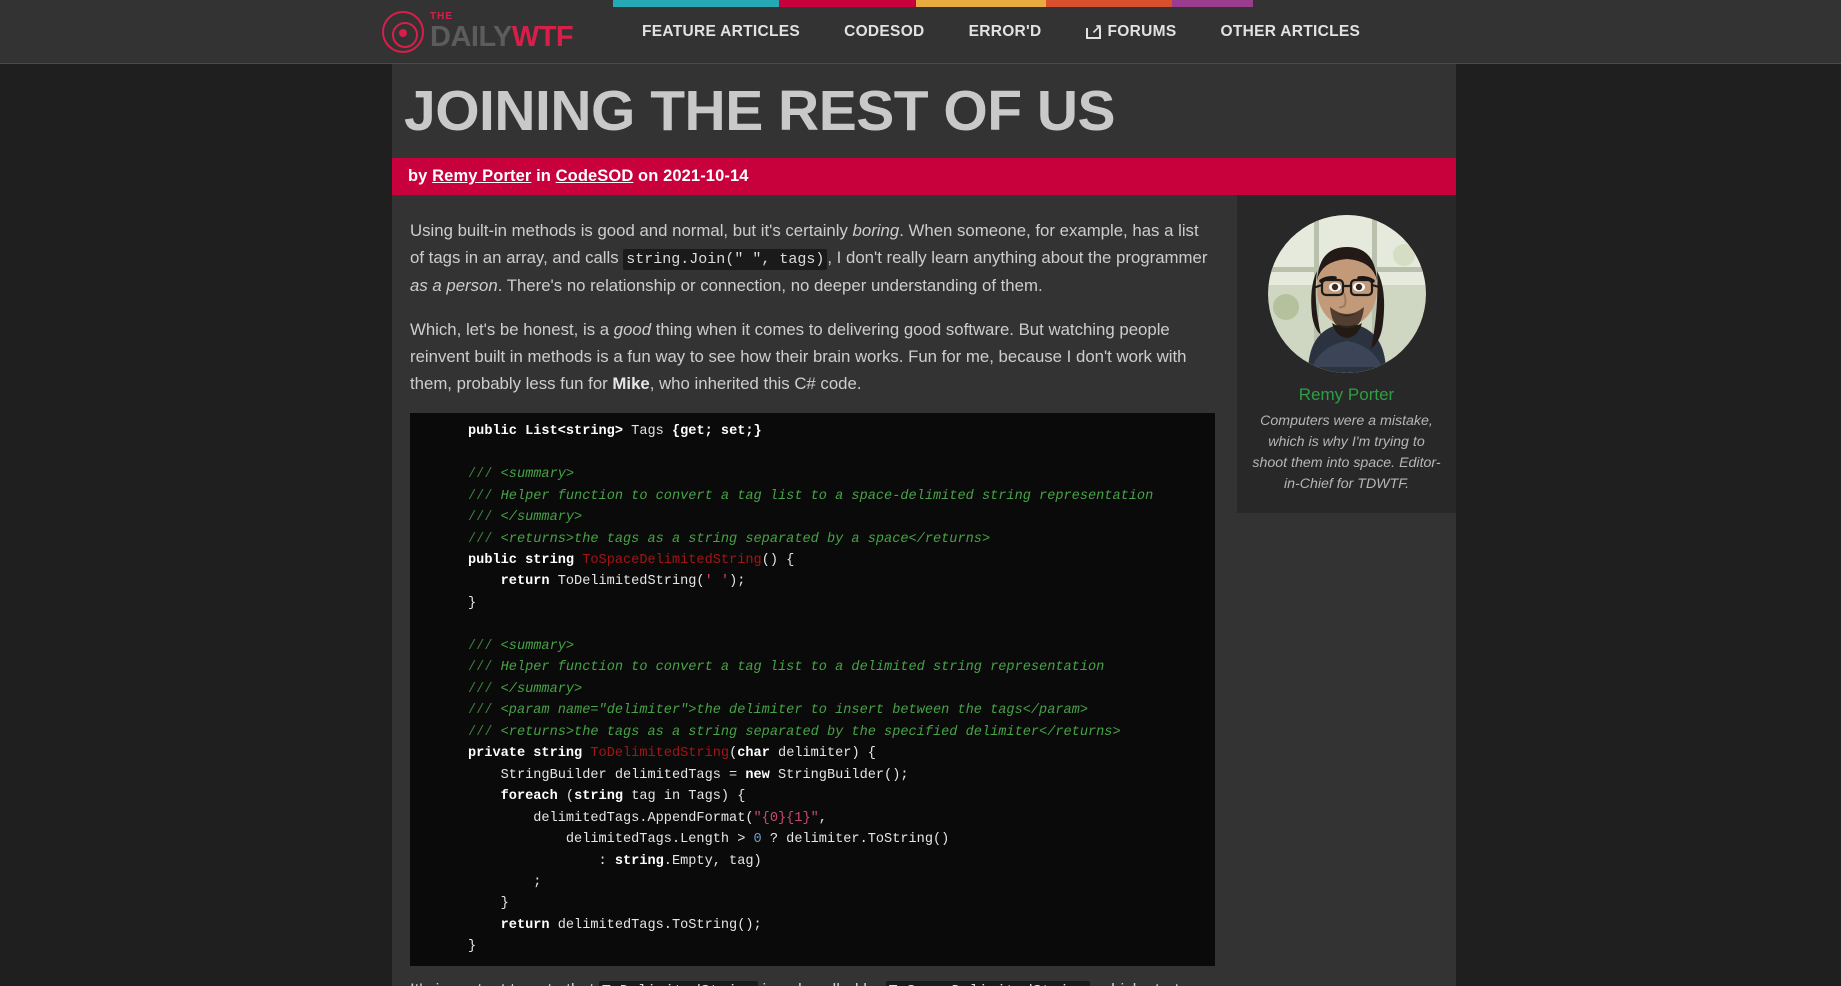 Image resolution: width=1841 pixels, height=986 pixels. What do you see at coordinates (827, 754) in the screenshot?
I see `code-token: delimiter) {` at bounding box center [827, 754].